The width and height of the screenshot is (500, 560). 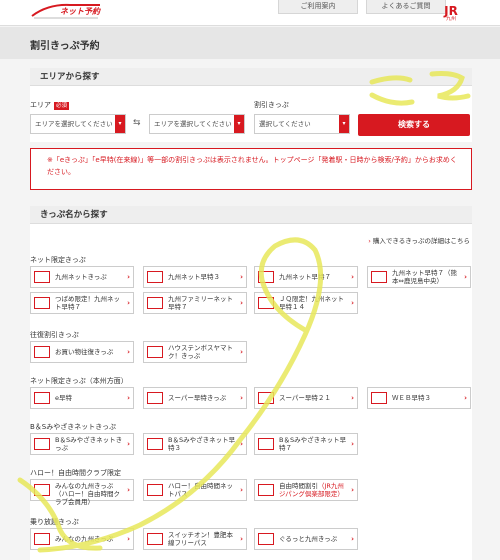 What do you see at coordinates (251, 215) in the screenshot?
I see `name-search-title: きっぷ名から探す` at bounding box center [251, 215].